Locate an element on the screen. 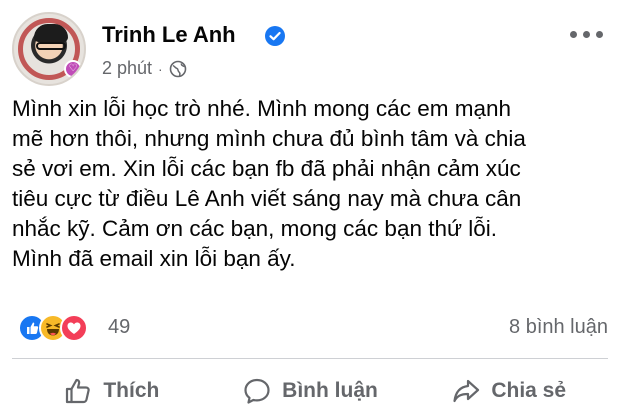 Image resolution: width=620 pixels, height=418 pixels. actions-divider is located at coordinates (310, 358).